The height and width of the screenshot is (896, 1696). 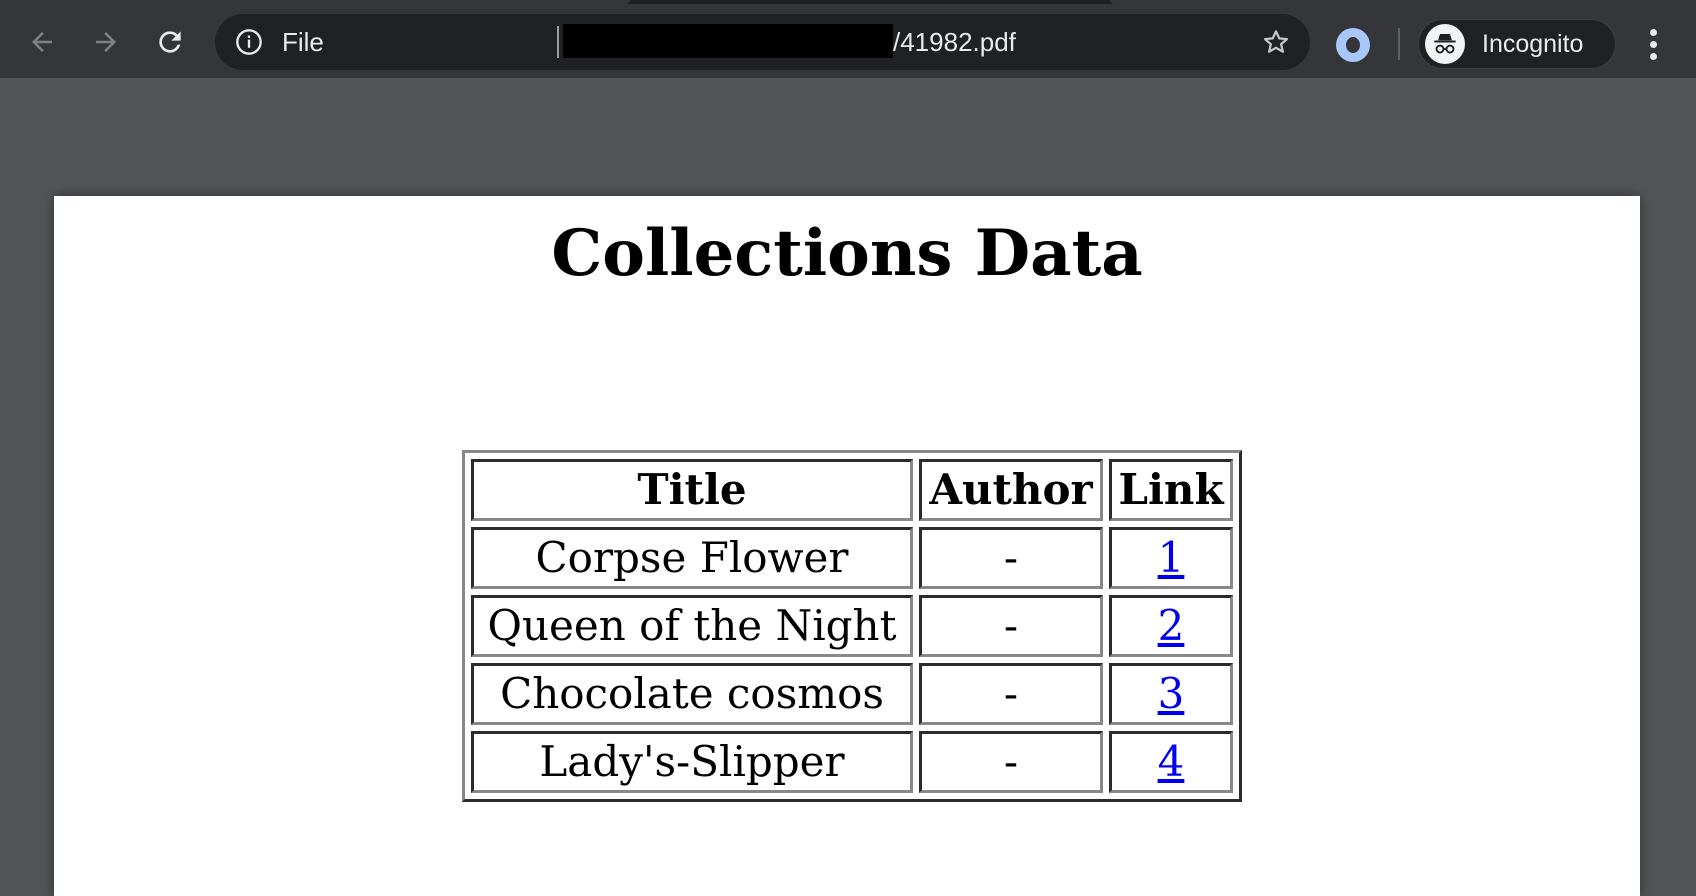 I want to click on address-bar: File /41982.pdf, so click(x=762, y=42).